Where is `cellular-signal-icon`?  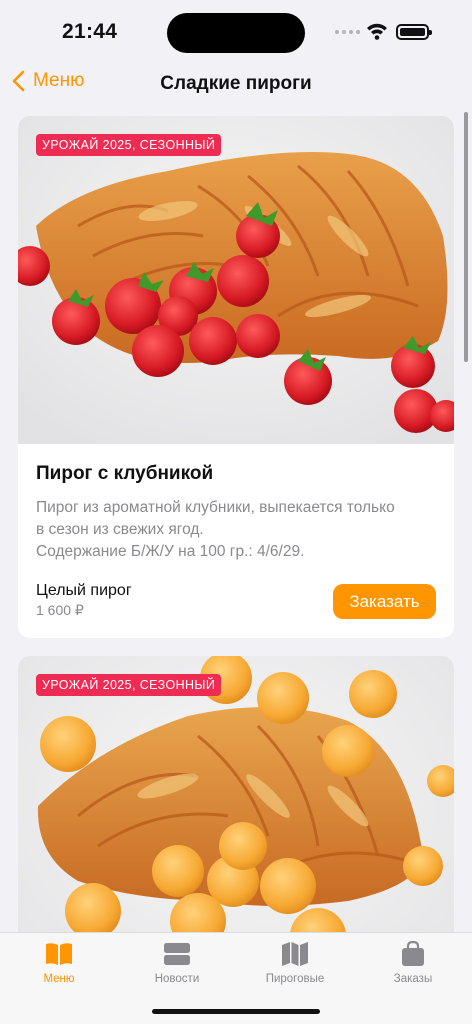
cellular-signal-icon is located at coordinates (347, 32).